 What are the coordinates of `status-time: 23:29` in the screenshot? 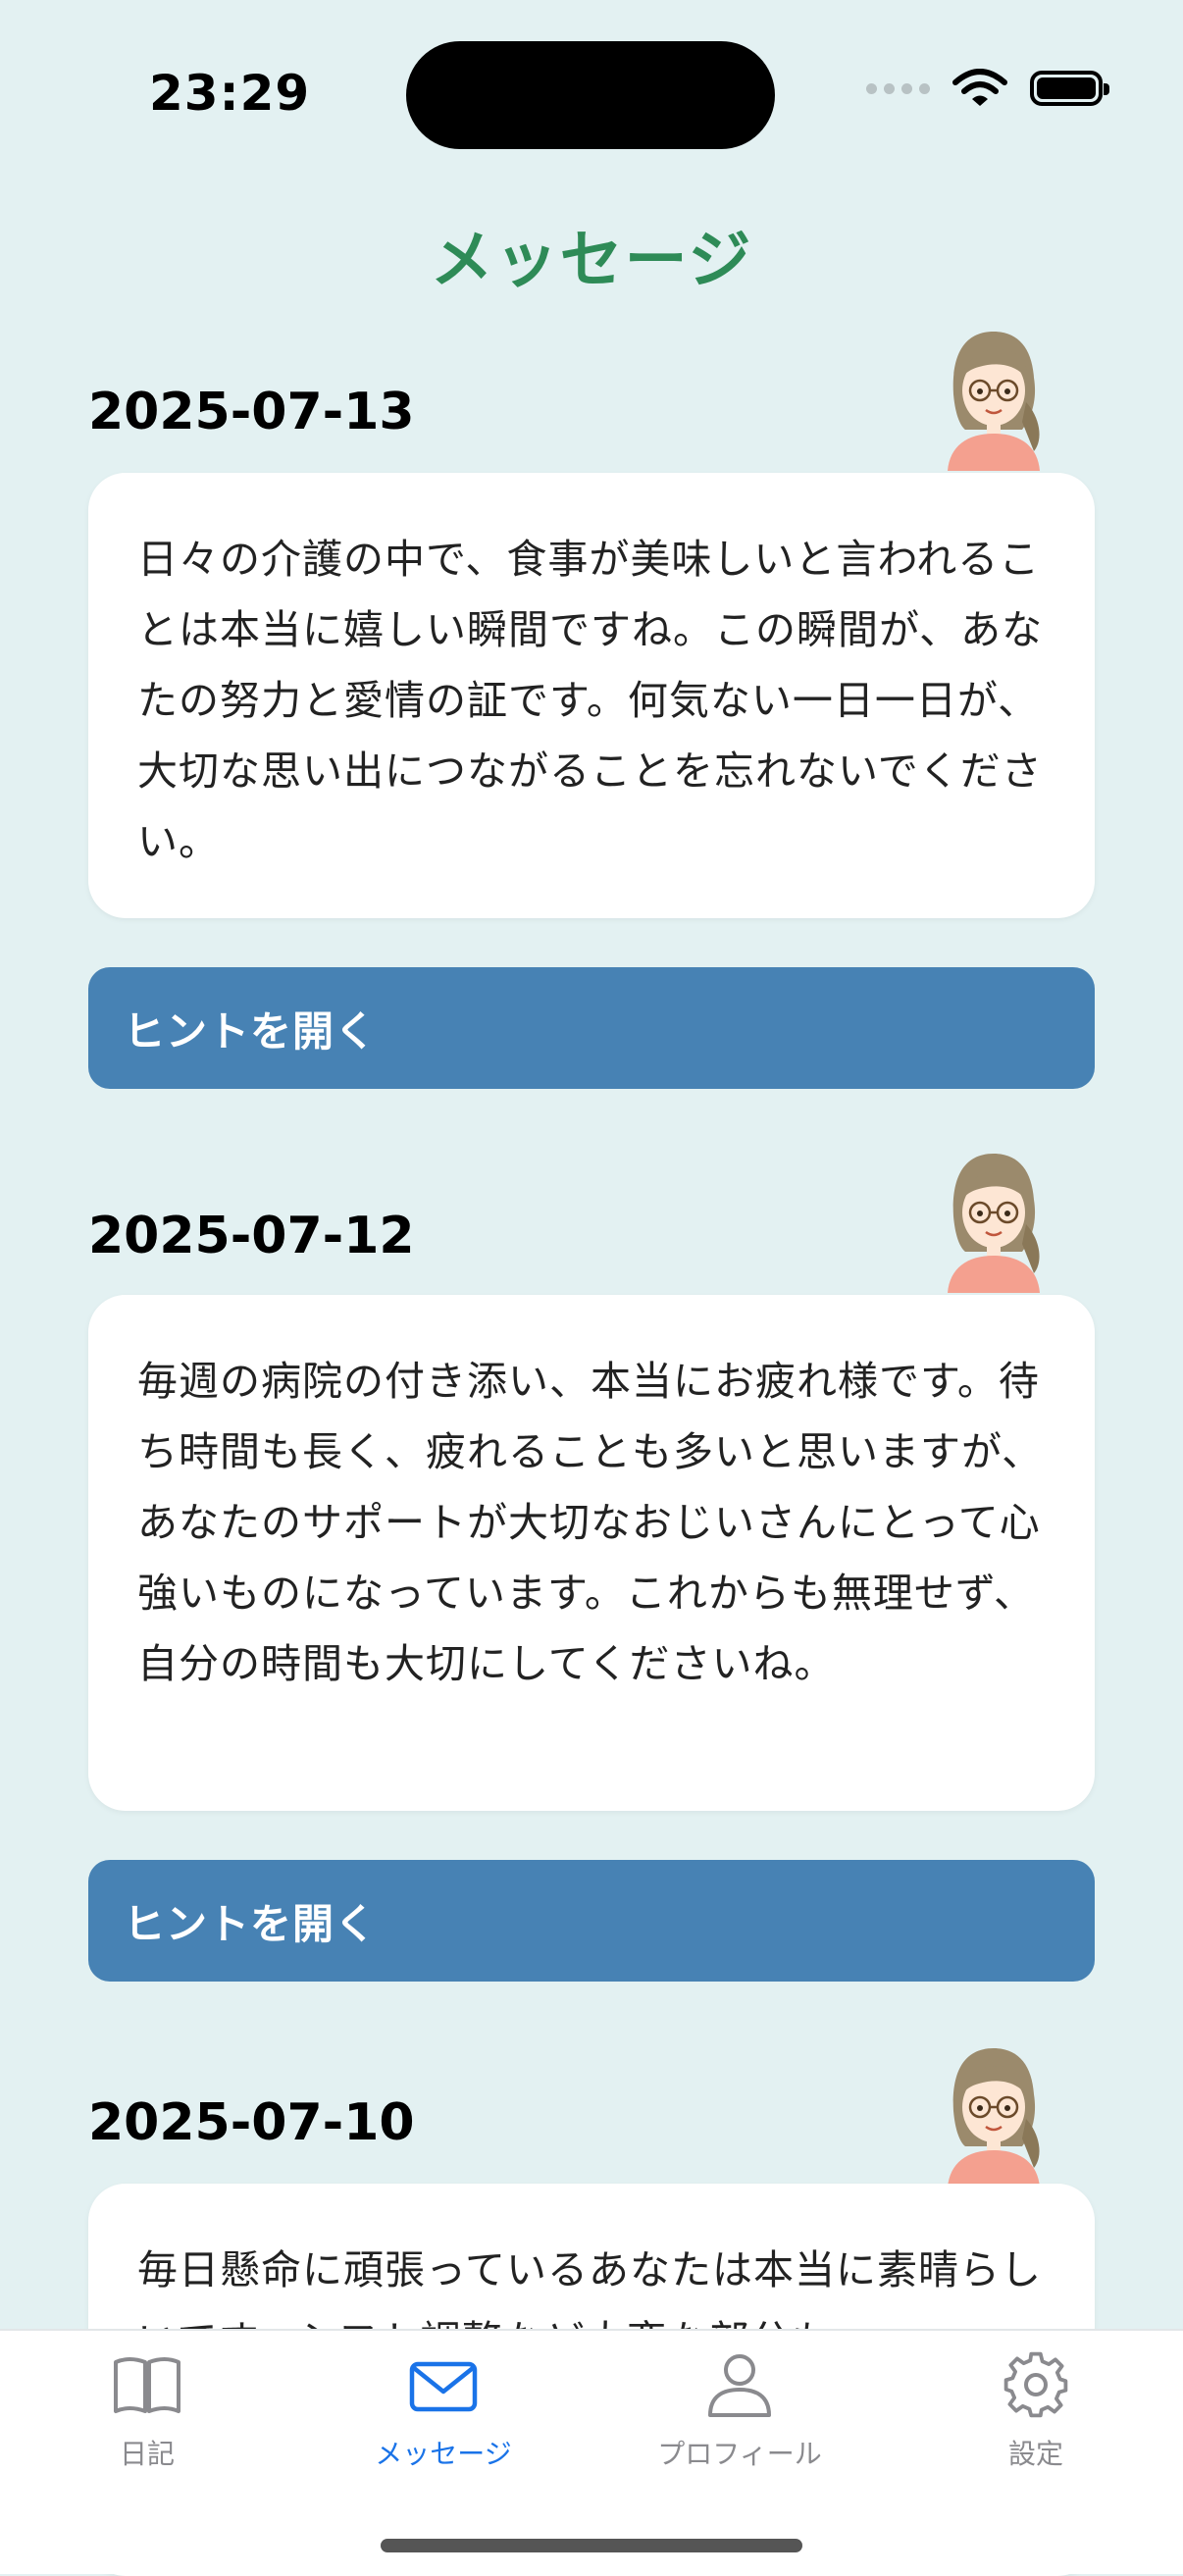 It's located at (230, 93).